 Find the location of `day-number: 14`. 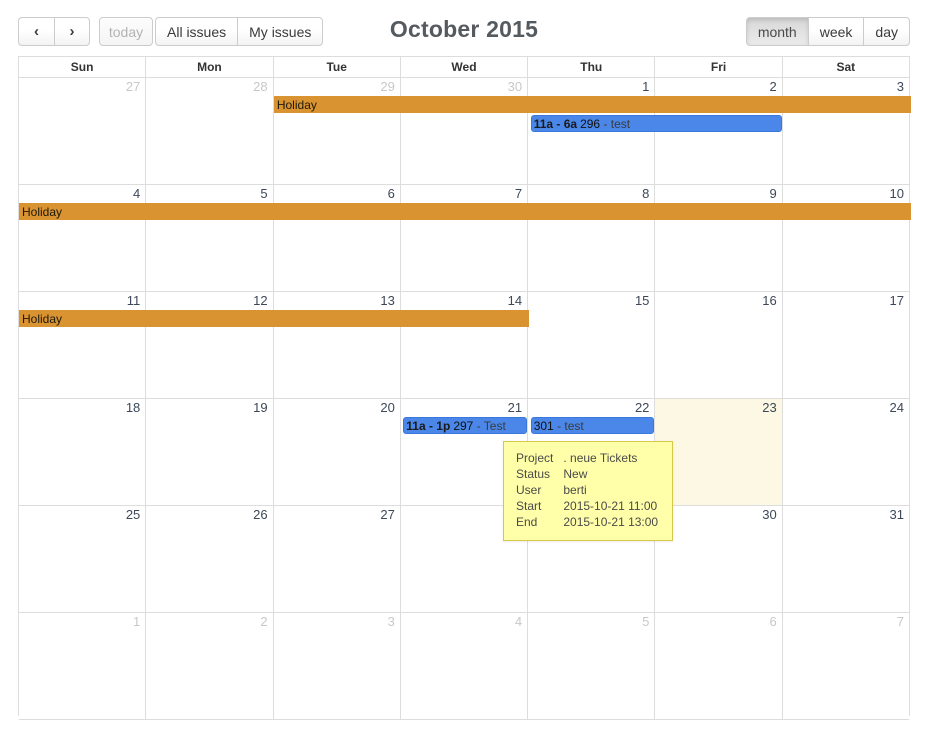

day-number: 14 is located at coordinates (515, 300).